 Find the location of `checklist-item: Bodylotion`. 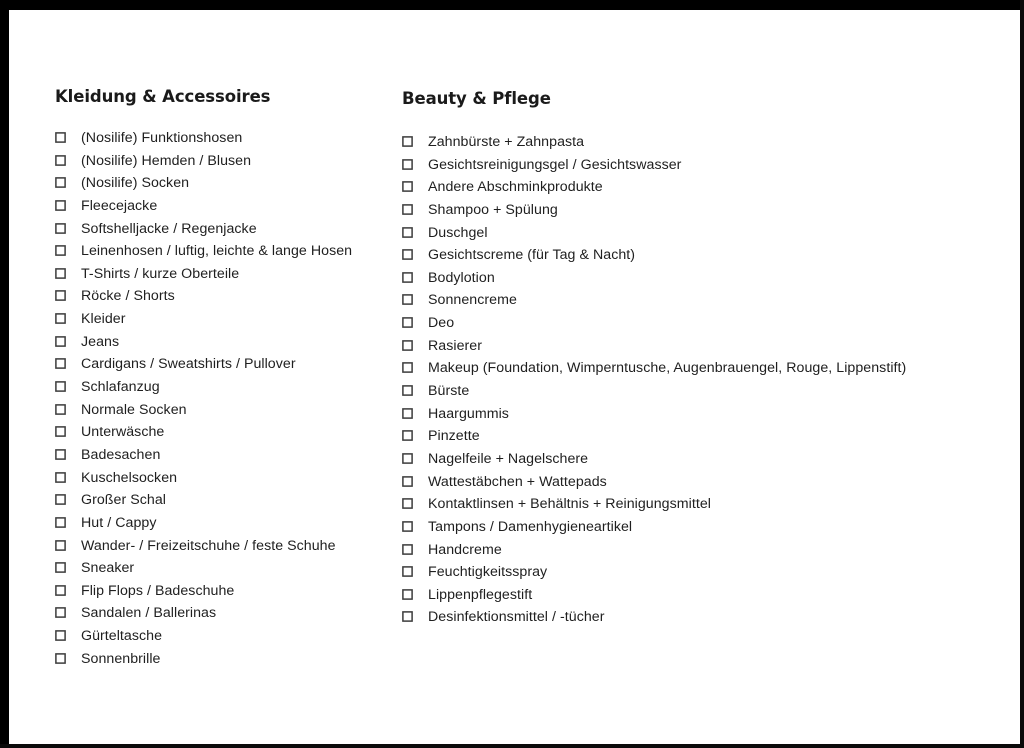

checklist-item: Bodylotion is located at coordinates (702, 281).